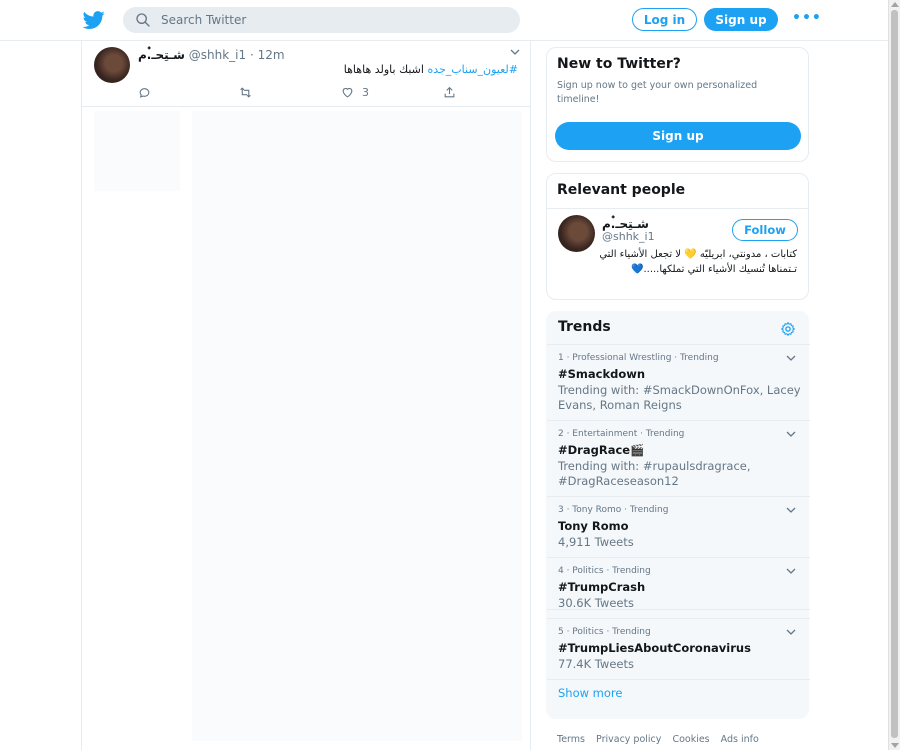  I want to click on tweet-hashtag-link: #لعيون_سناب_جده, so click(472, 69).